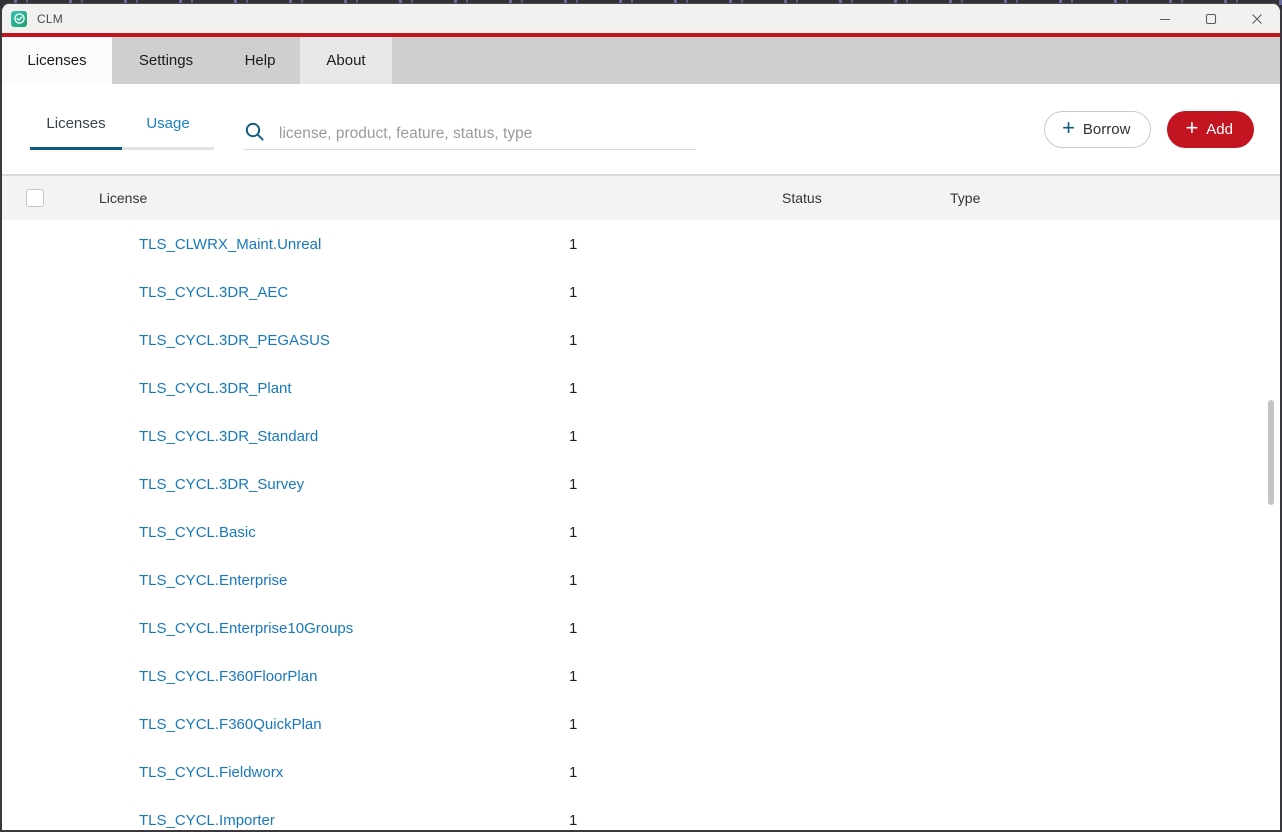  I want to click on window-title: CLM, so click(50, 18).